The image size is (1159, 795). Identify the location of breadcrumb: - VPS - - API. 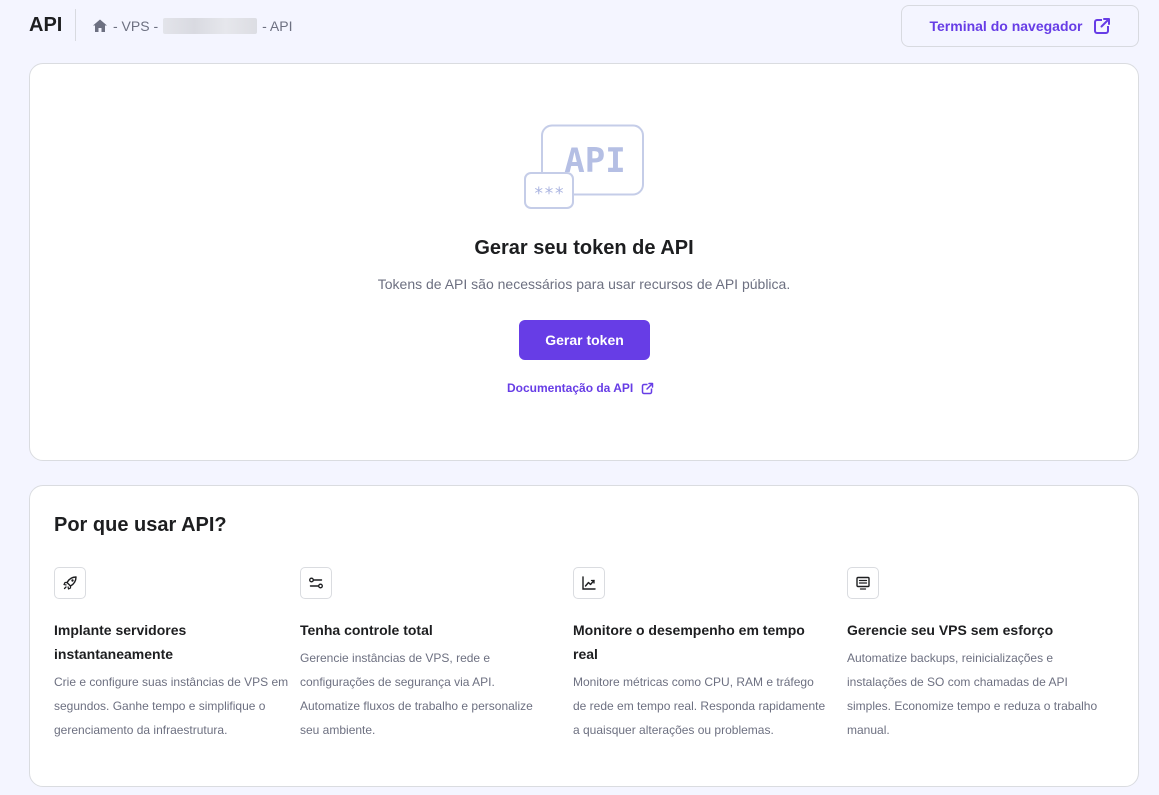
(192, 26).